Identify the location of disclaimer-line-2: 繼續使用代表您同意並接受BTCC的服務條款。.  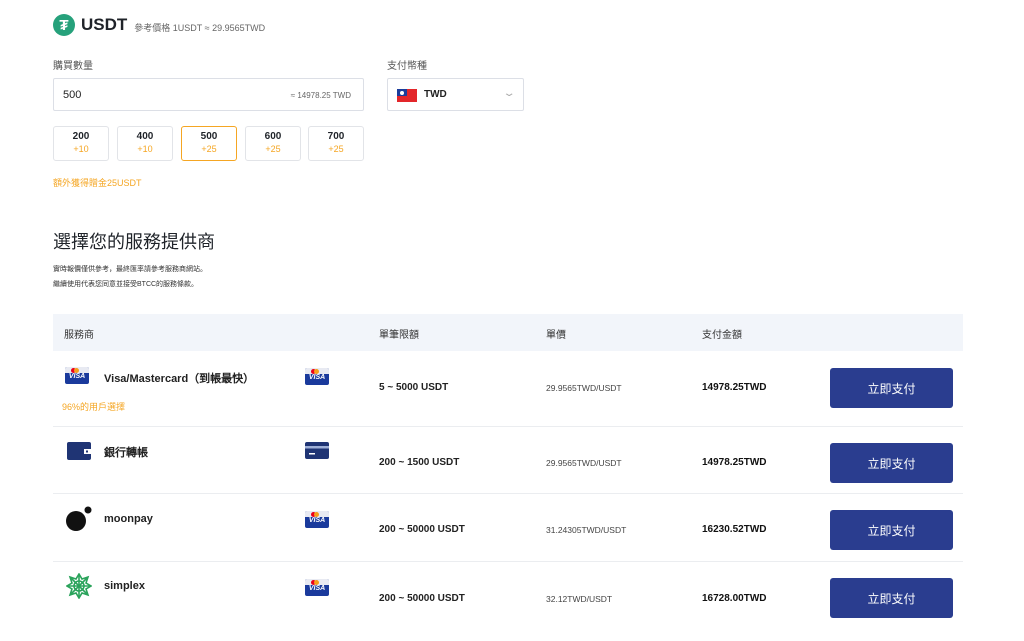
(126, 284).